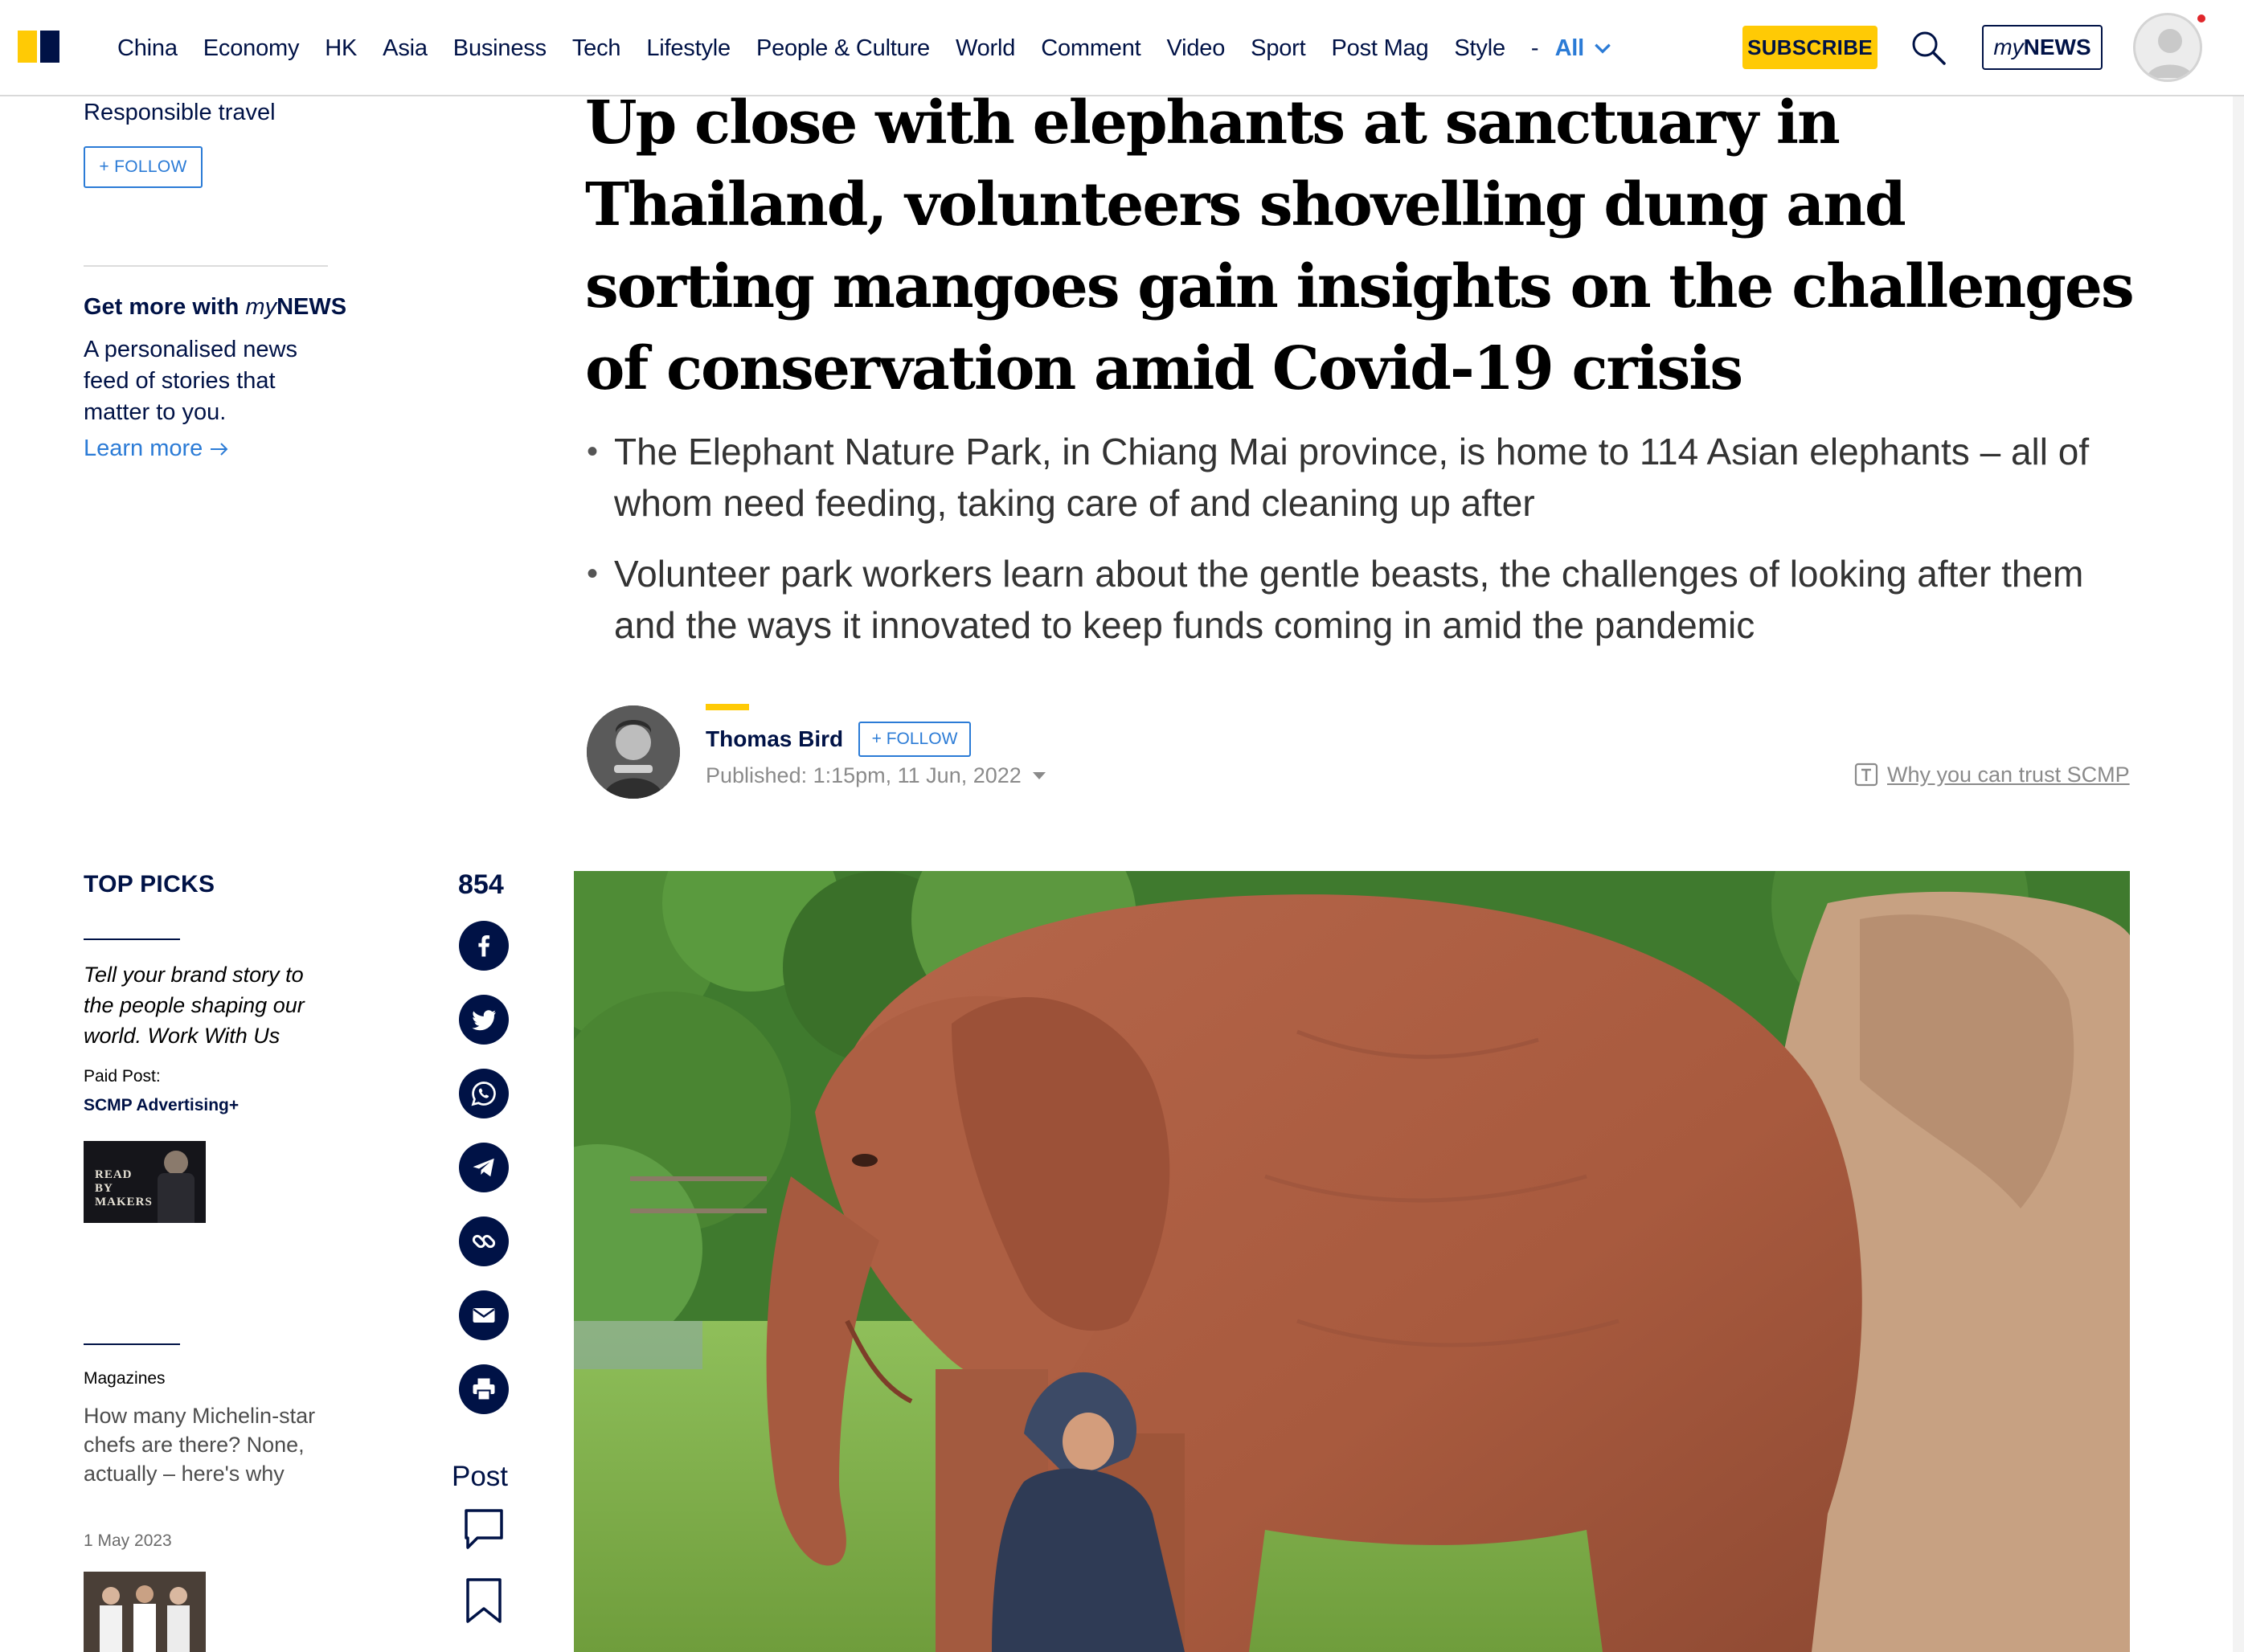 This screenshot has height=1652, width=2244. I want to click on post-label: Post, so click(480, 1477).